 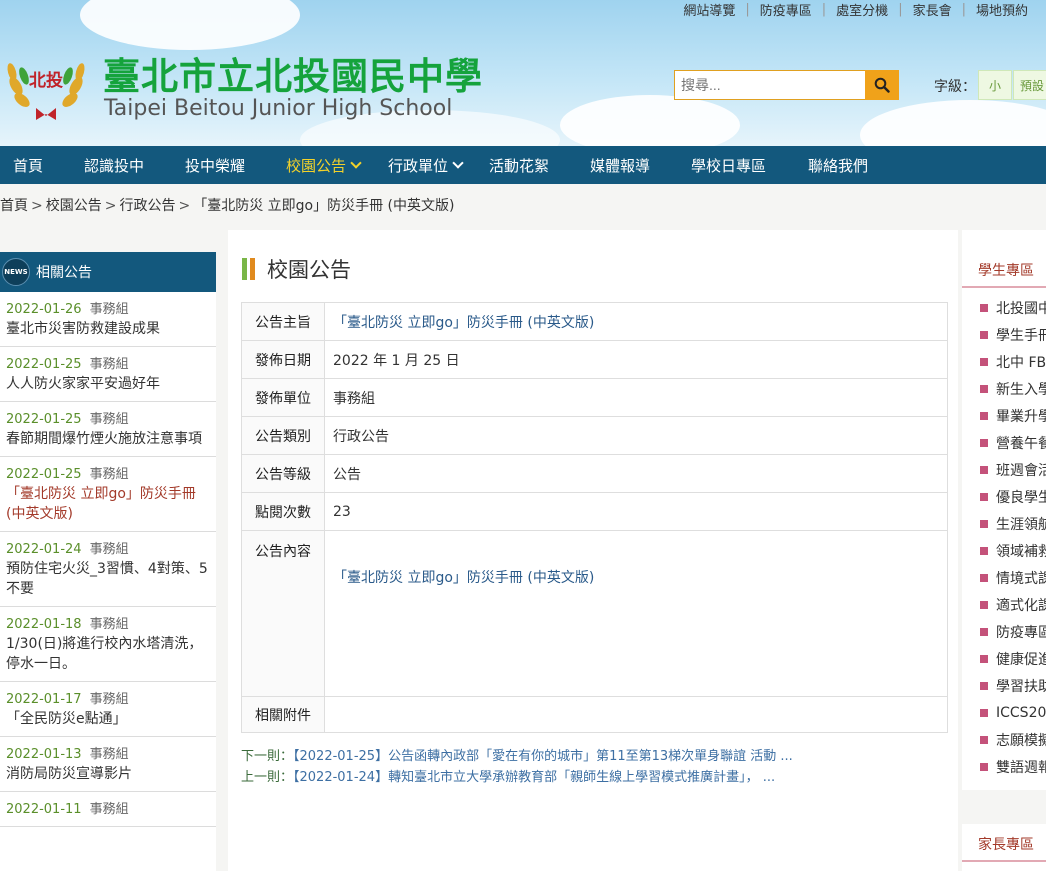 I want to click on sidebar-link-label: 防疫專區, so click(x=1021, y=632).